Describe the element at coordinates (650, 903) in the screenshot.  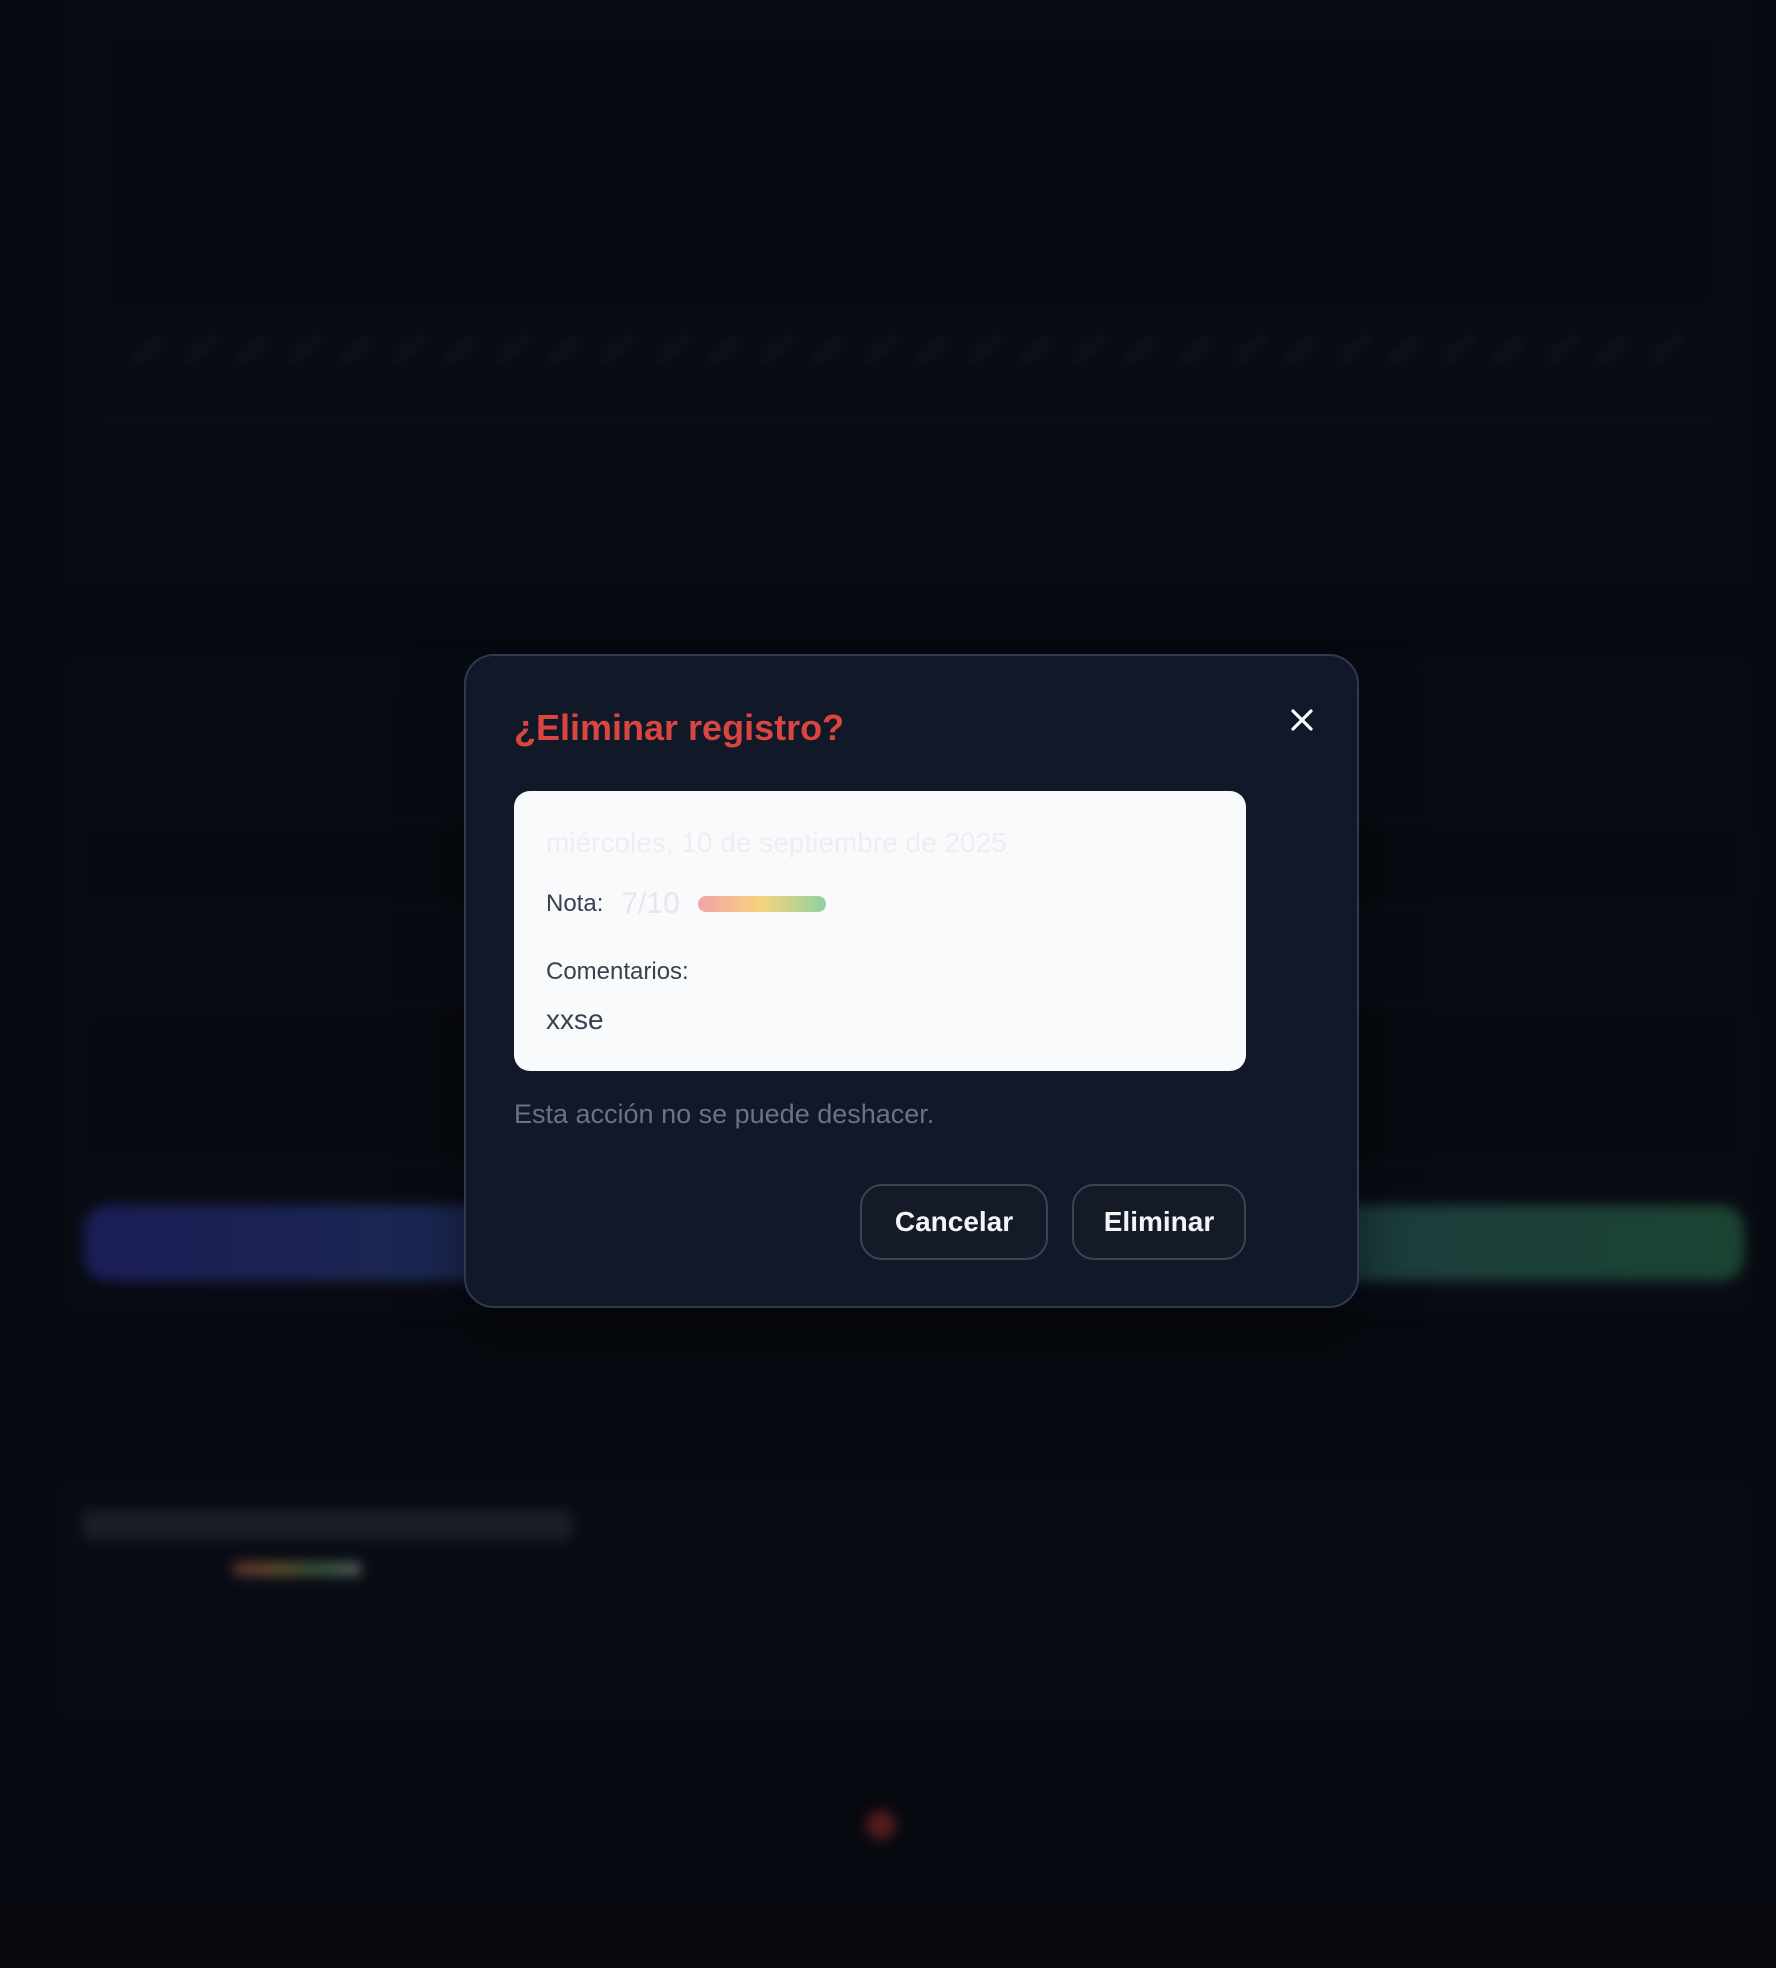
I see `score-value: 7/10` at that location.